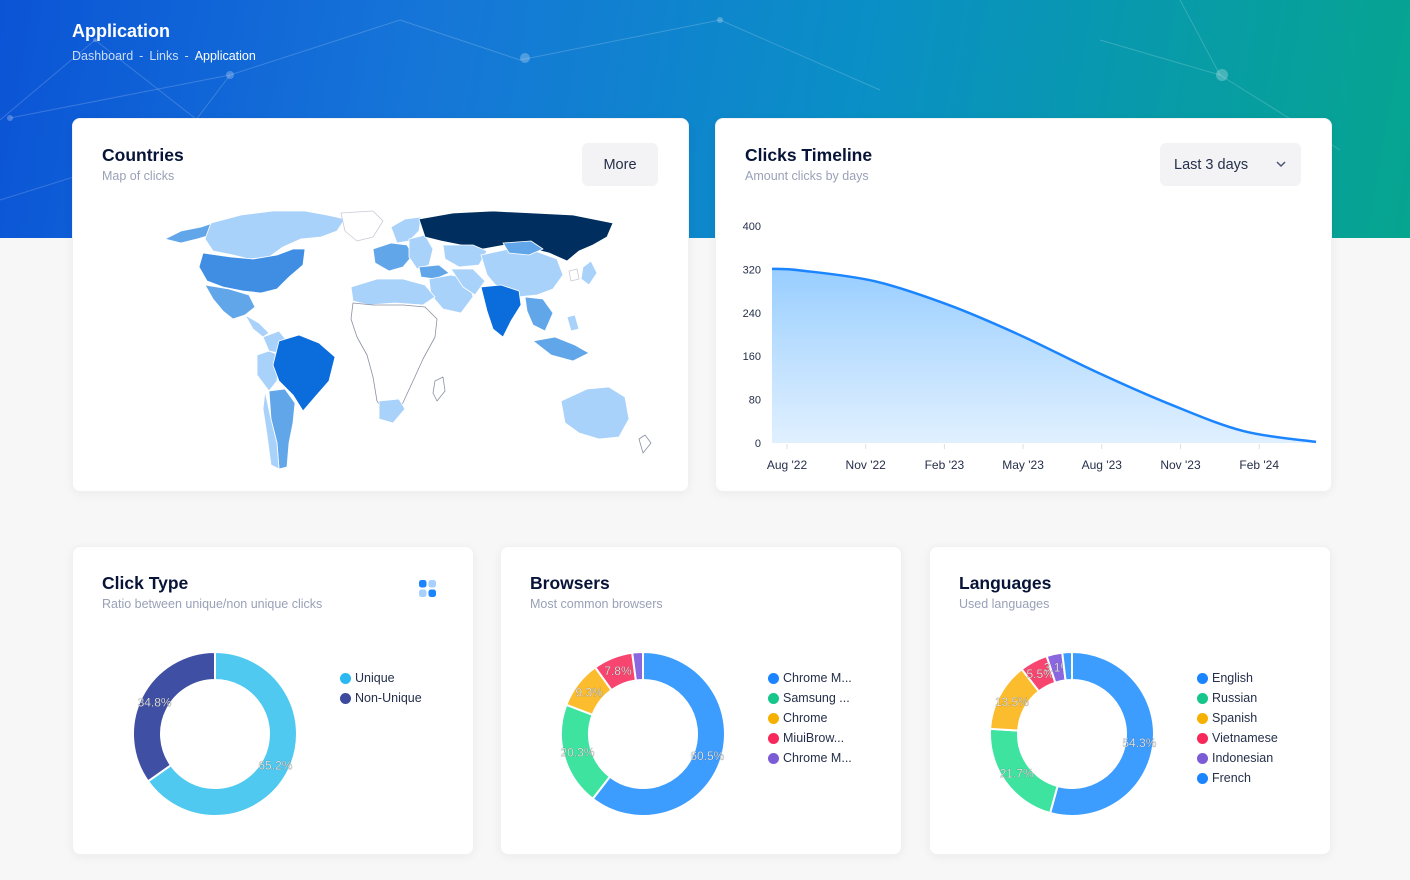  I want to click on map-region-indonesia, so click(561, 349).